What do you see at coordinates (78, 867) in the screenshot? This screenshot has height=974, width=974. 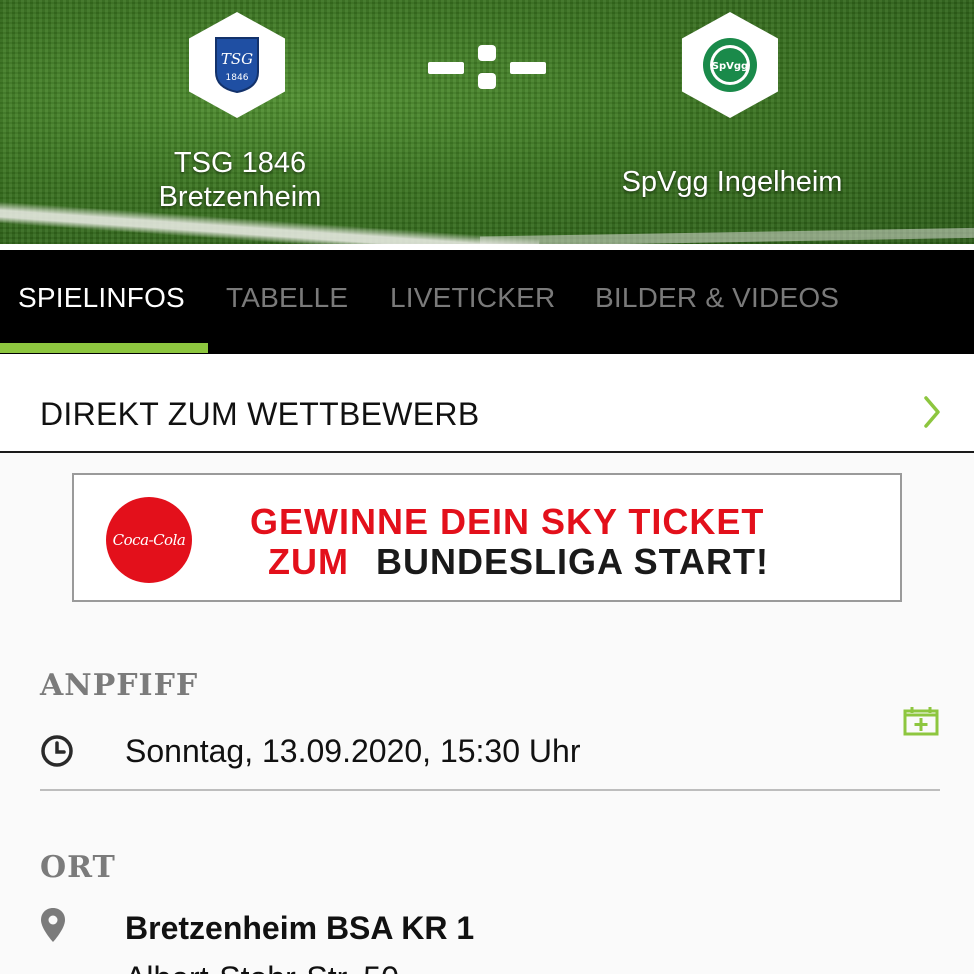 I see `venue-heading: ORT` at bounding box center [78, 867].